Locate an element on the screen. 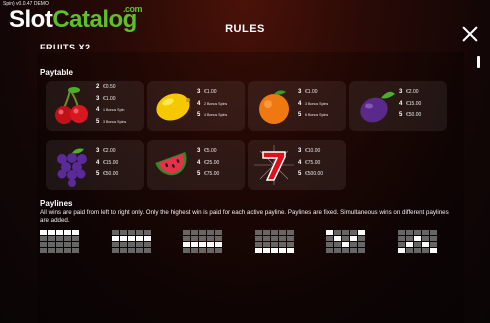 Image resolution: width=490 pixels, height=323 pixels. pay-list: 3 €5.00 4 €25.00 5 €75.00 is located at coordinates (220, 165).